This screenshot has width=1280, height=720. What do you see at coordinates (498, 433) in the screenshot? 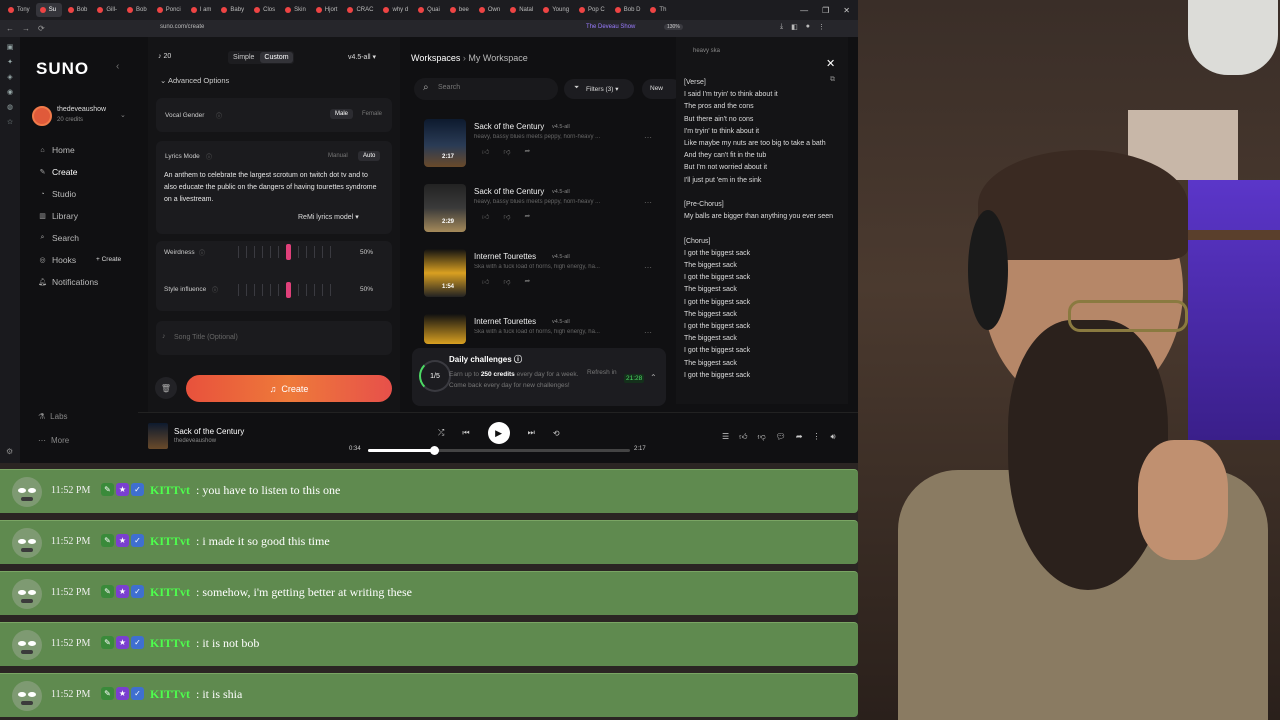
I see `play-button: ▶` at bounding box center [498, 433].